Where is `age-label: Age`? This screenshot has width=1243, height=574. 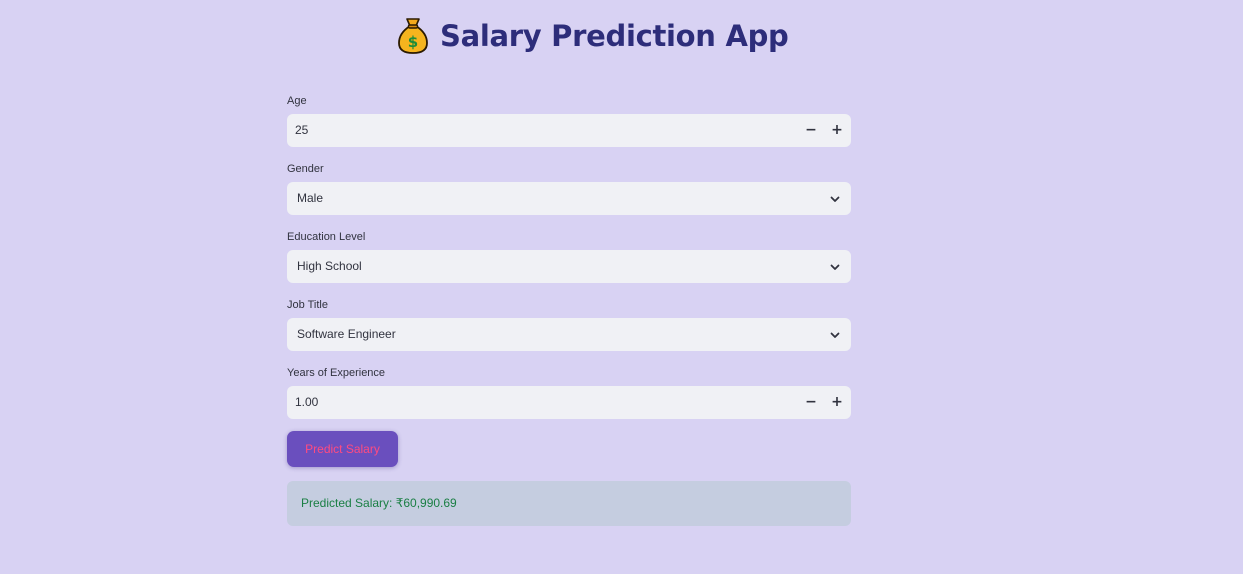 age-label: Age is located at coordinates (297, 101).